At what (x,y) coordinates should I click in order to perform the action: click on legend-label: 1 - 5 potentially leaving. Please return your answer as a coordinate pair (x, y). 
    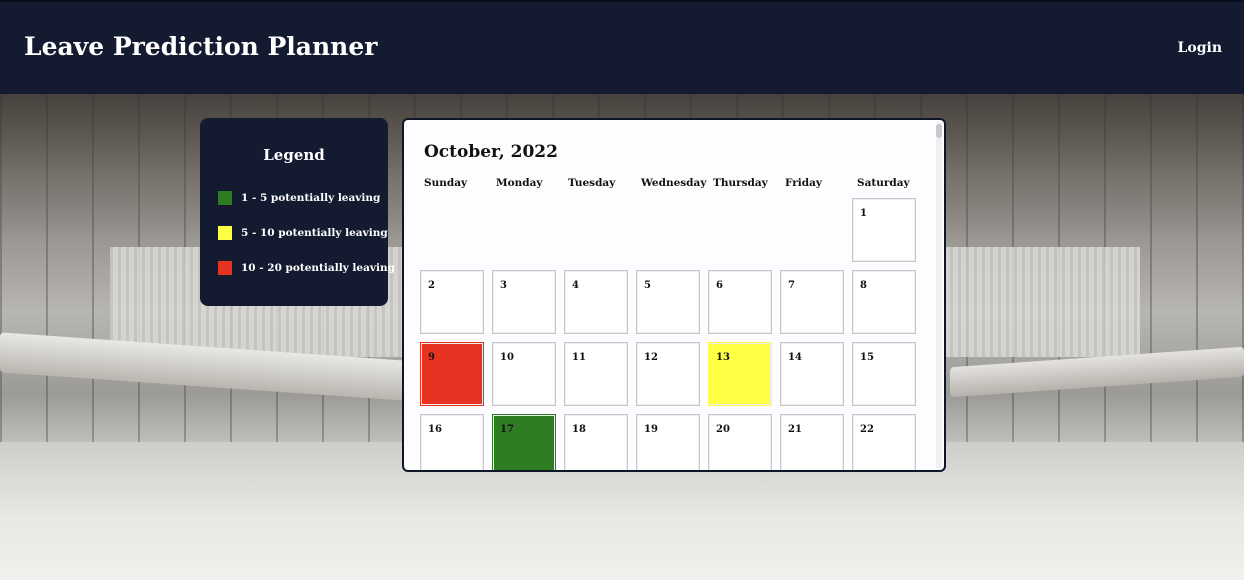
    Looking at the image, I should click on (311, 198).